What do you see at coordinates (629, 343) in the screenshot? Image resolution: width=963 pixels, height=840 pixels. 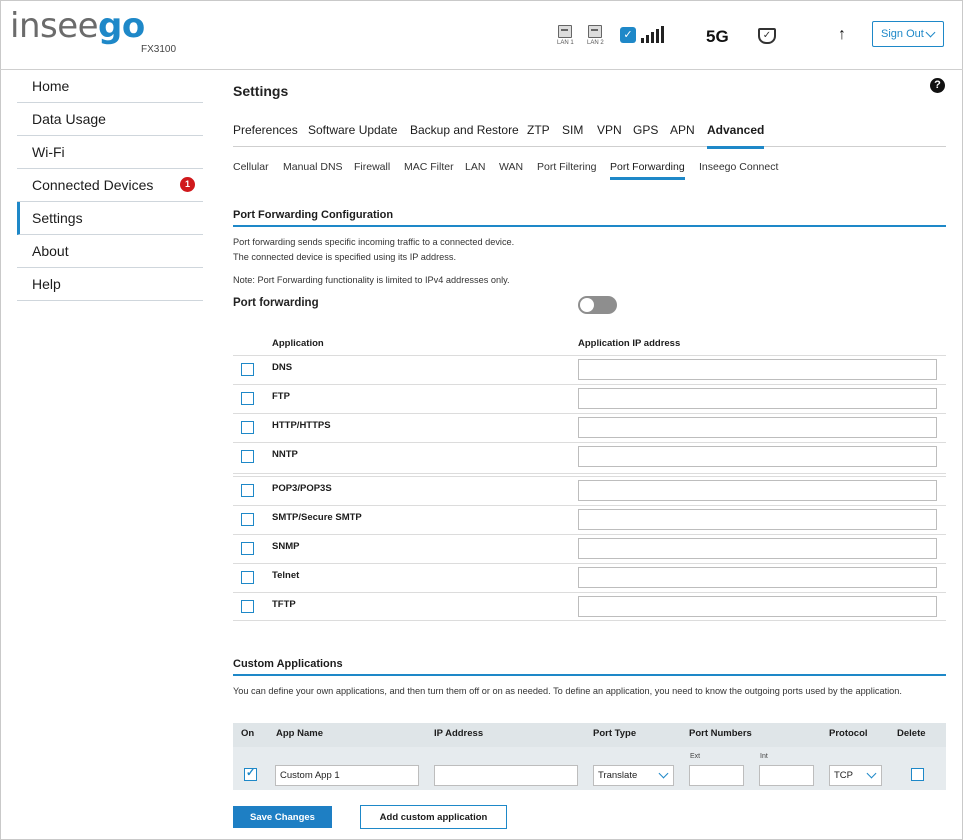 I see `column-app-ip: Application IP address` at bounding box center [629, 343].